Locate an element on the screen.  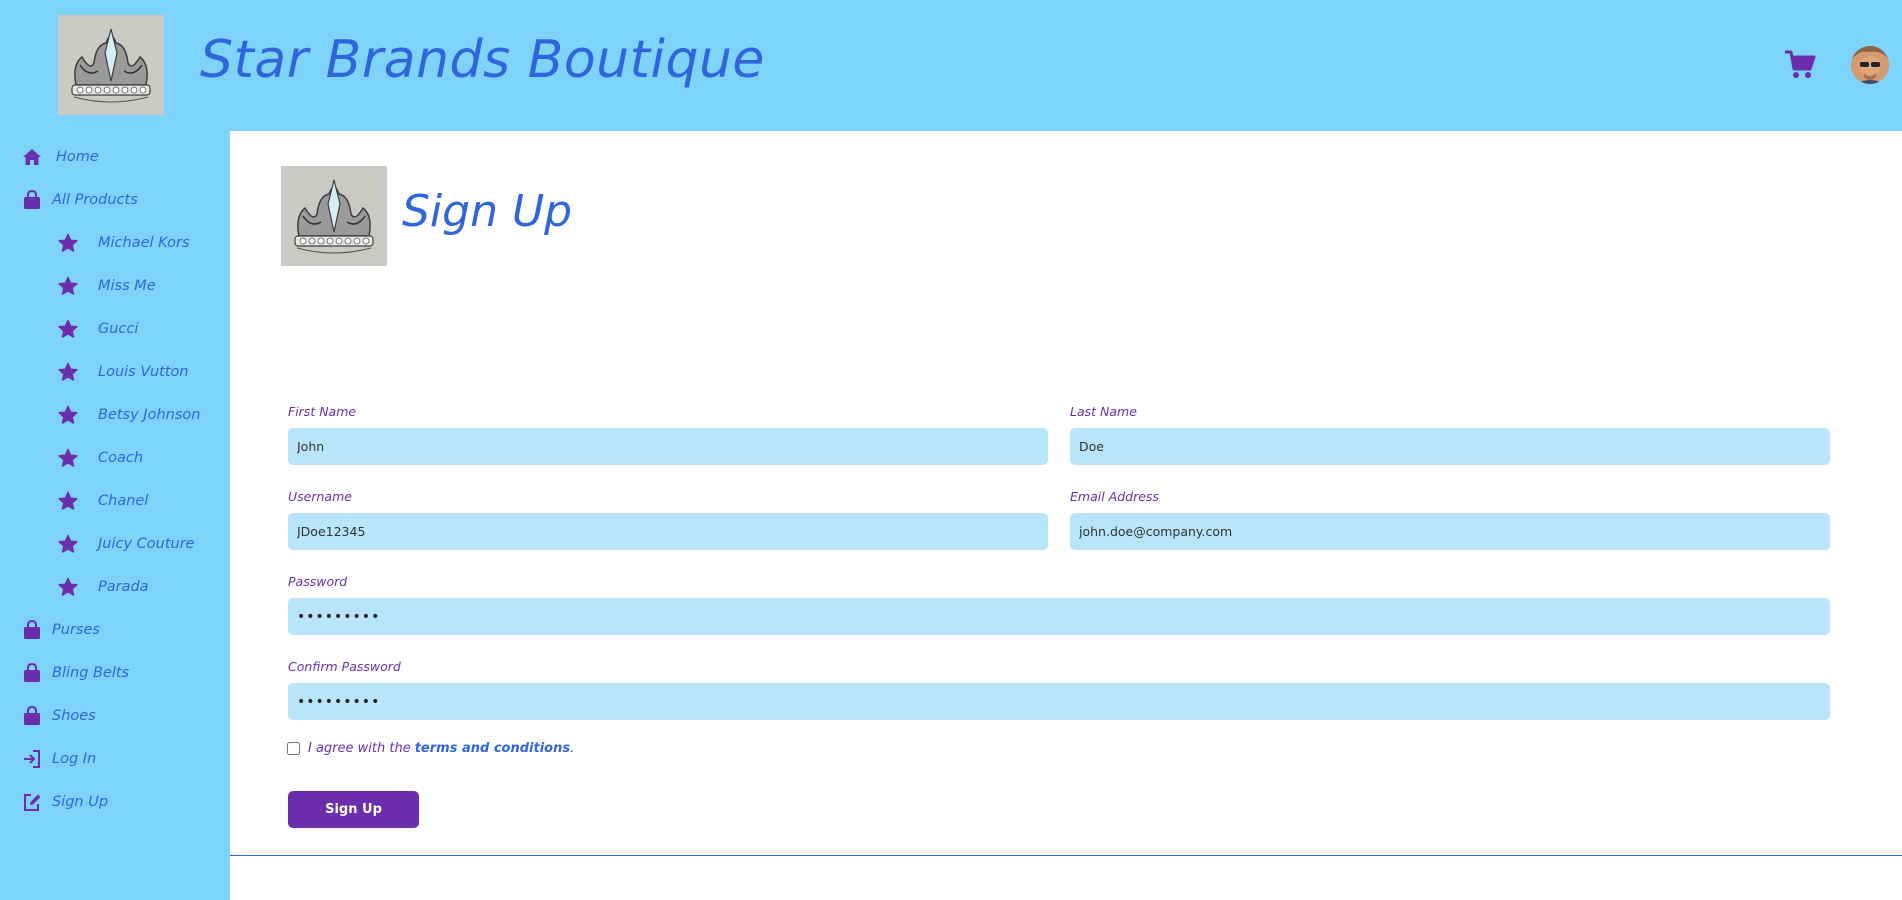
last-name-label: Last Name is located at coordinates (1103, 411).